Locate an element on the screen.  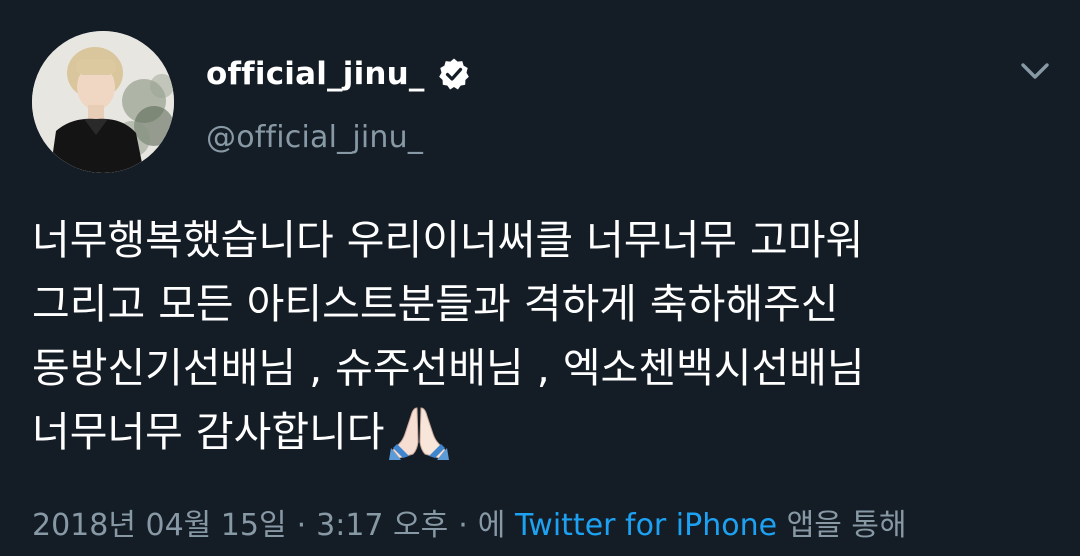
tweet-text-line: 동방신기선배님 , 슈주선배님 , 엑소첸백시선배님 is located at coordinates (448, 368).